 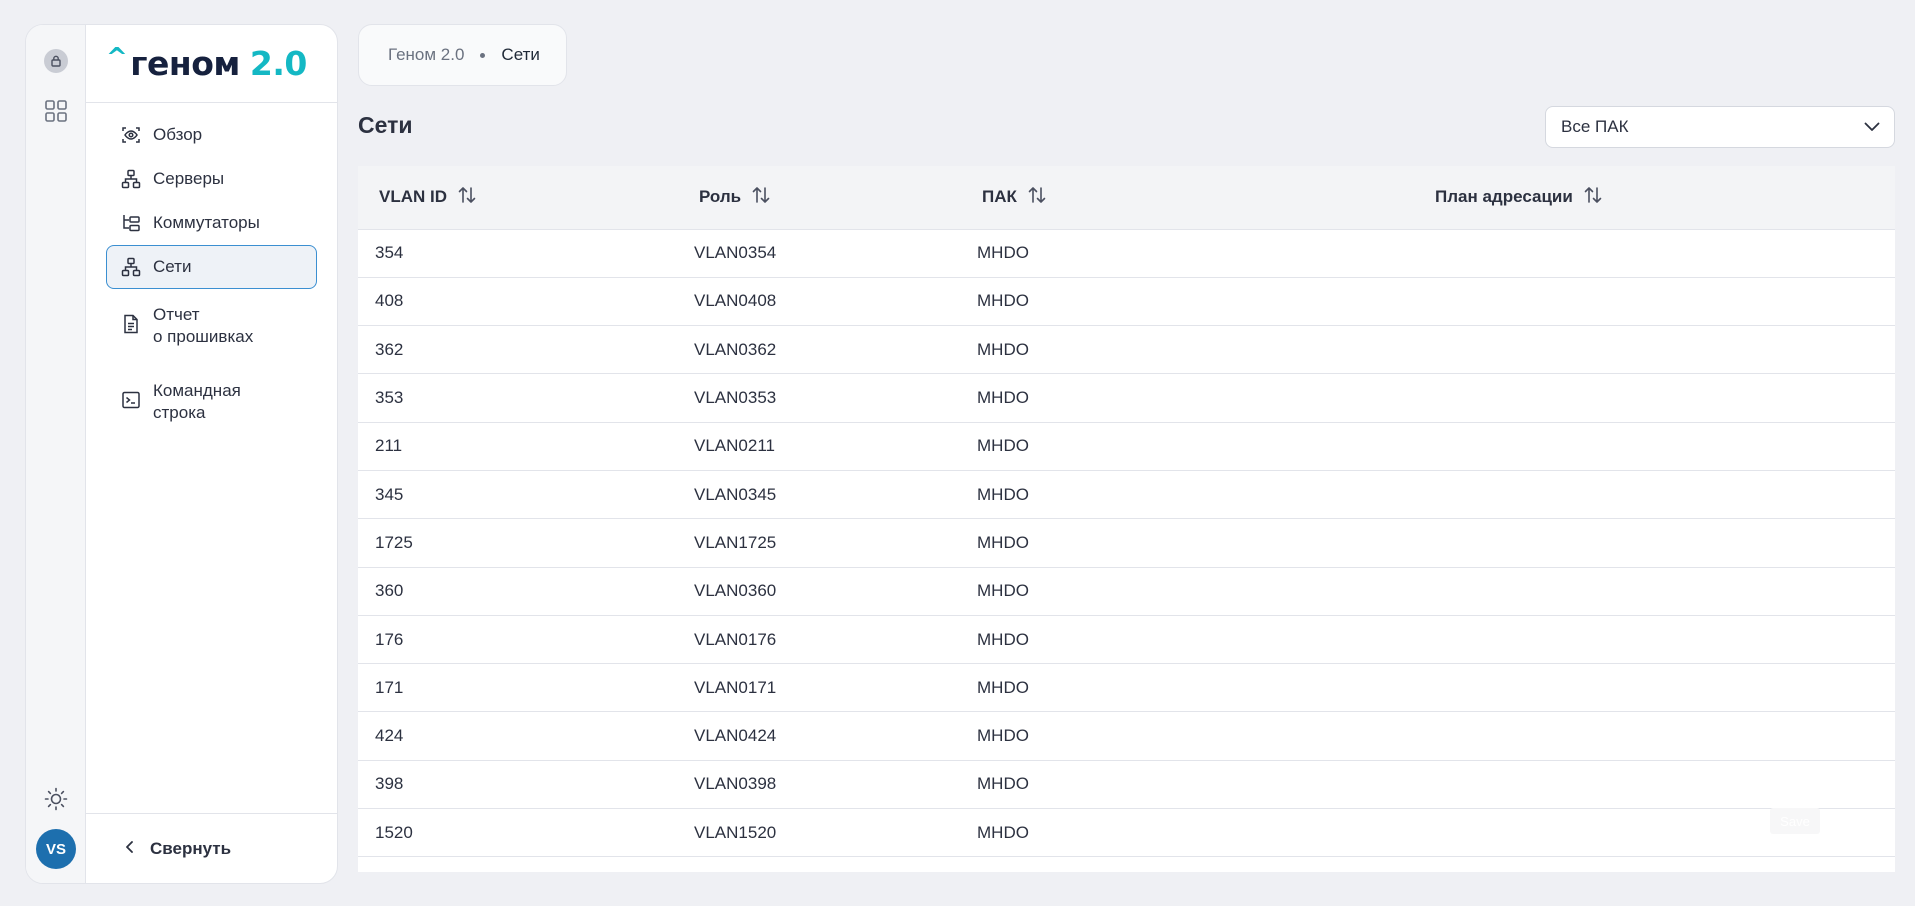 I want to click on cell-vlan-id: 1520, so click(x=394, y=832).